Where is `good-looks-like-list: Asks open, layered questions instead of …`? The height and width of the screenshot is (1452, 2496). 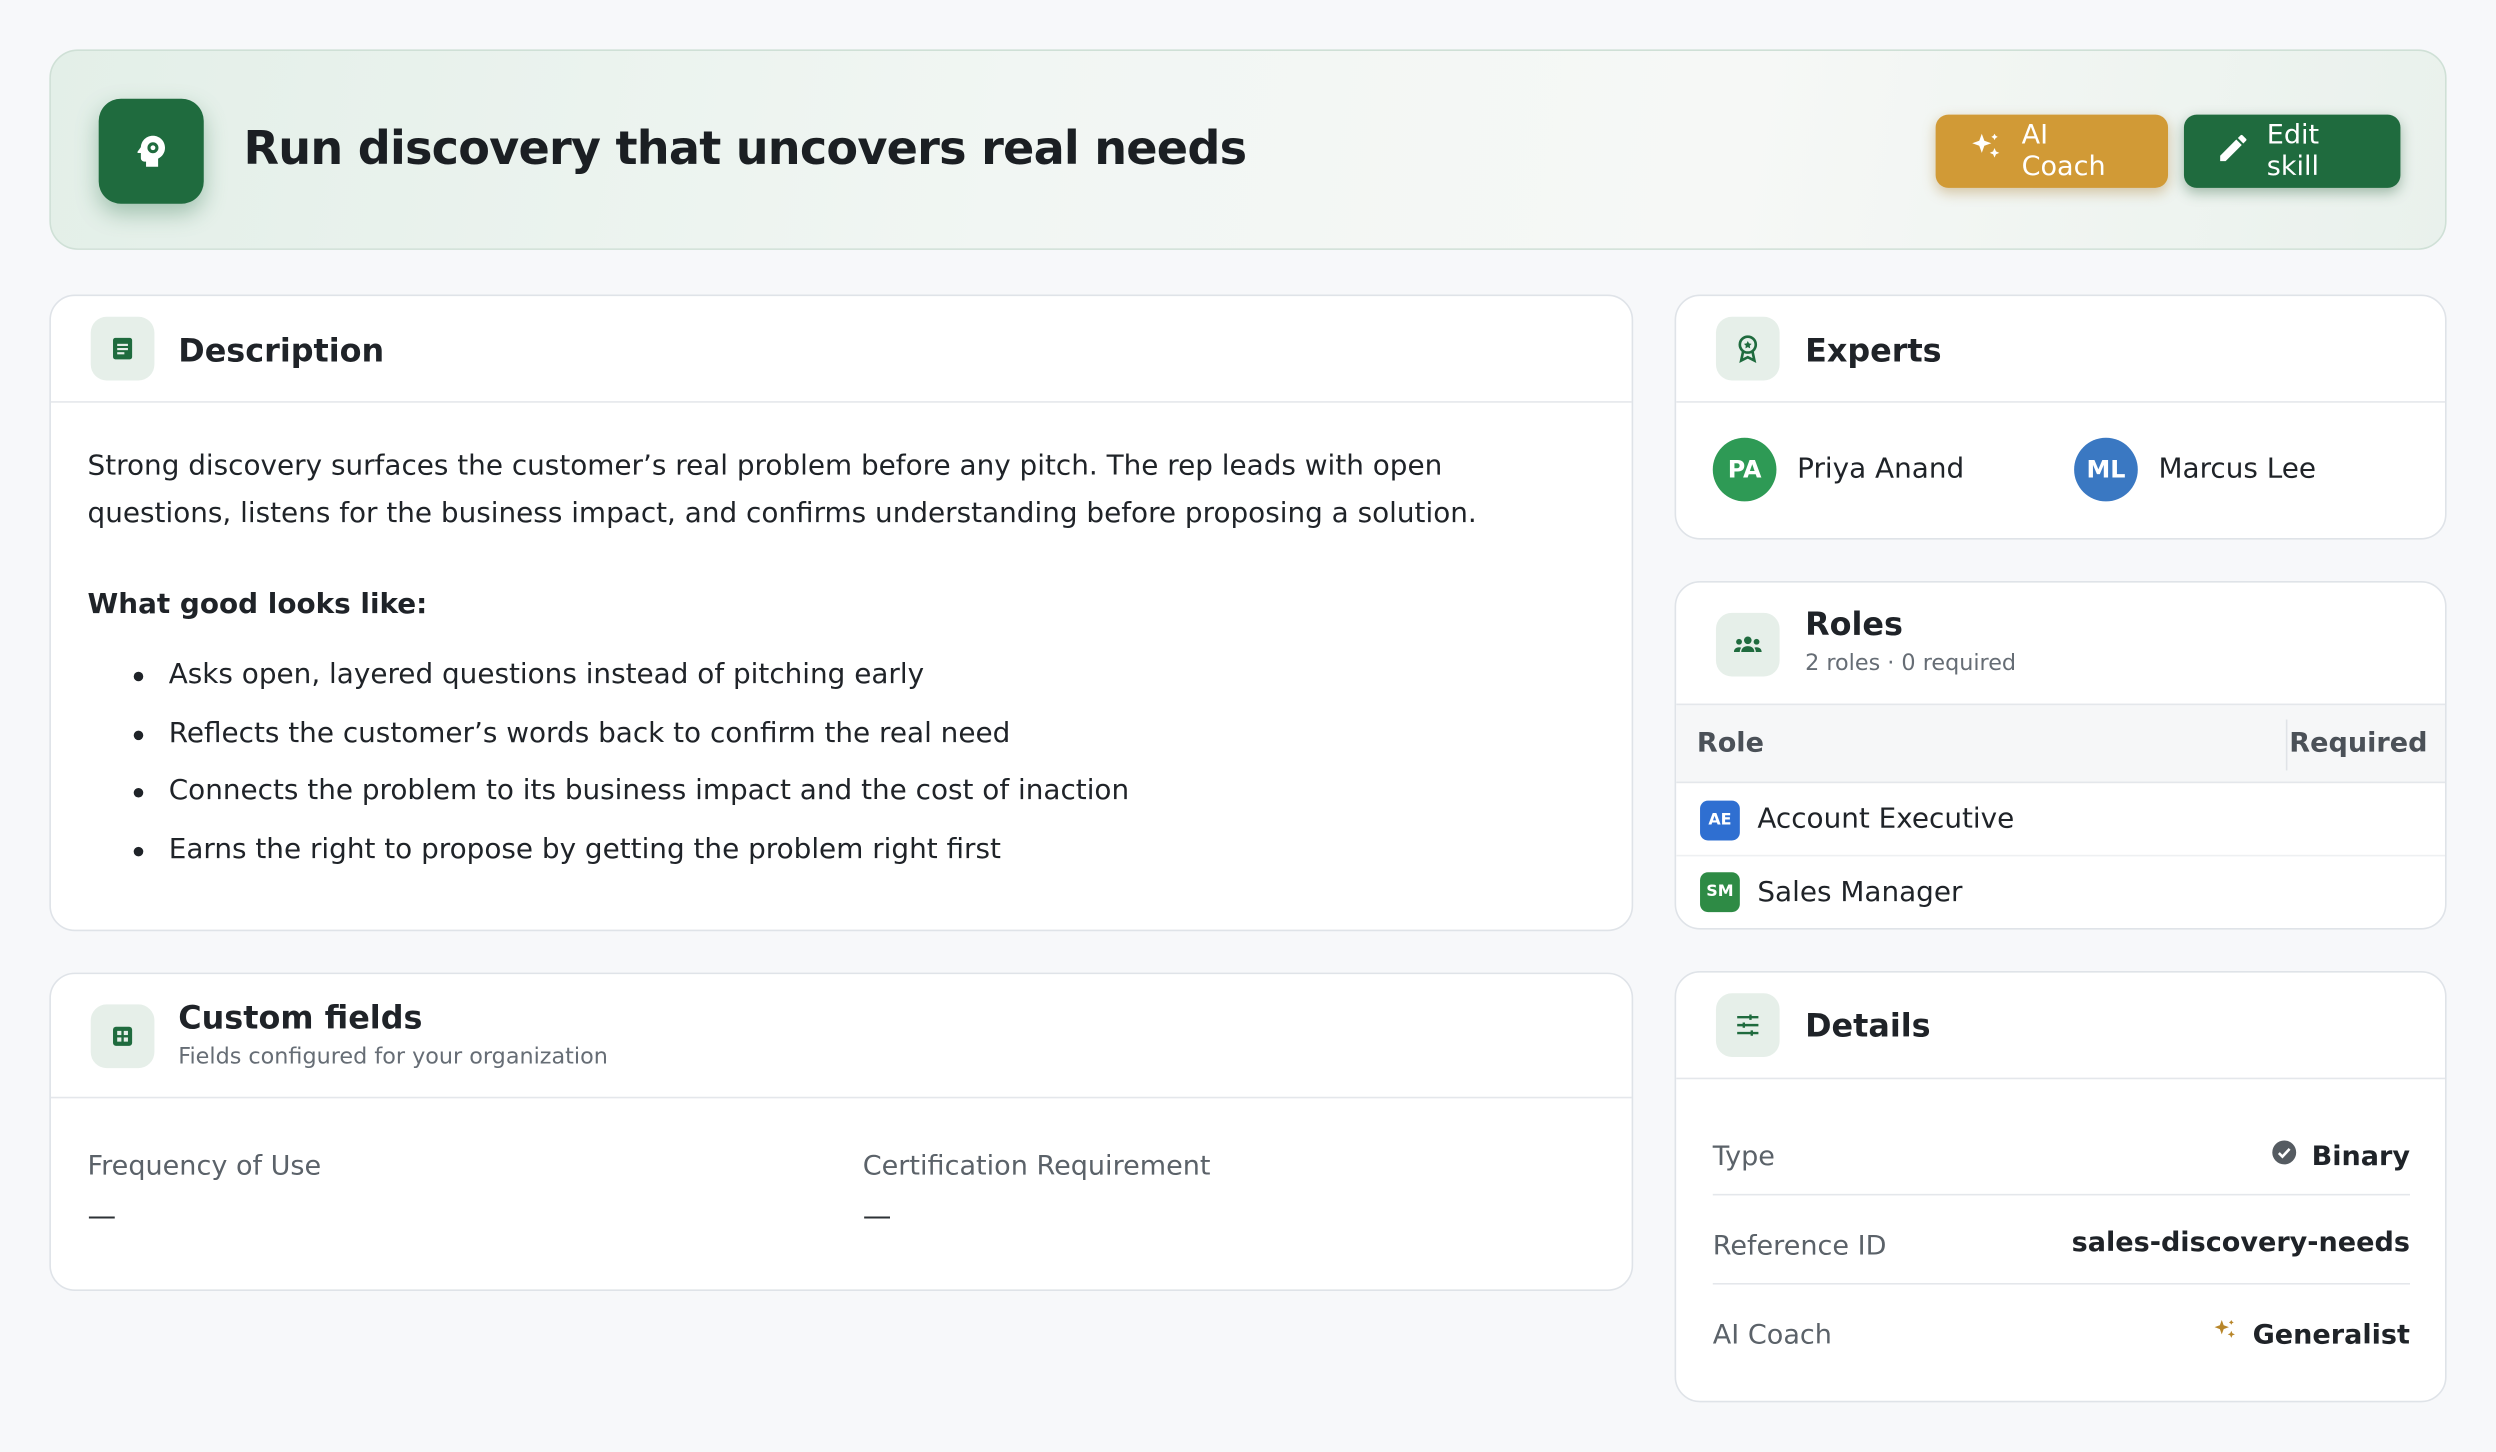
good-looks-like-list: Asks open, layered questions instead of … is located at coordinates (631, 765).